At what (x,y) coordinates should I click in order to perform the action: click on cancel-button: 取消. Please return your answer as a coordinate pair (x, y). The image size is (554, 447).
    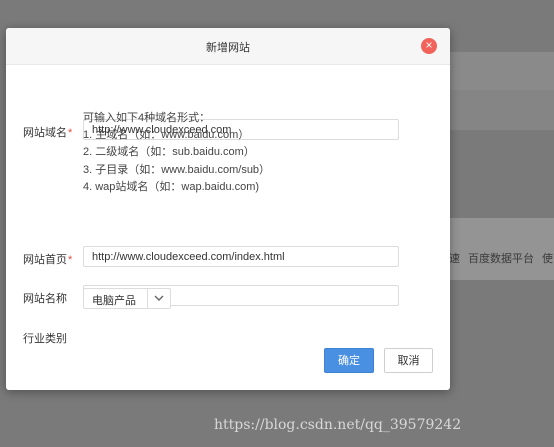
    Looking at the image, I should click on (408, 360).